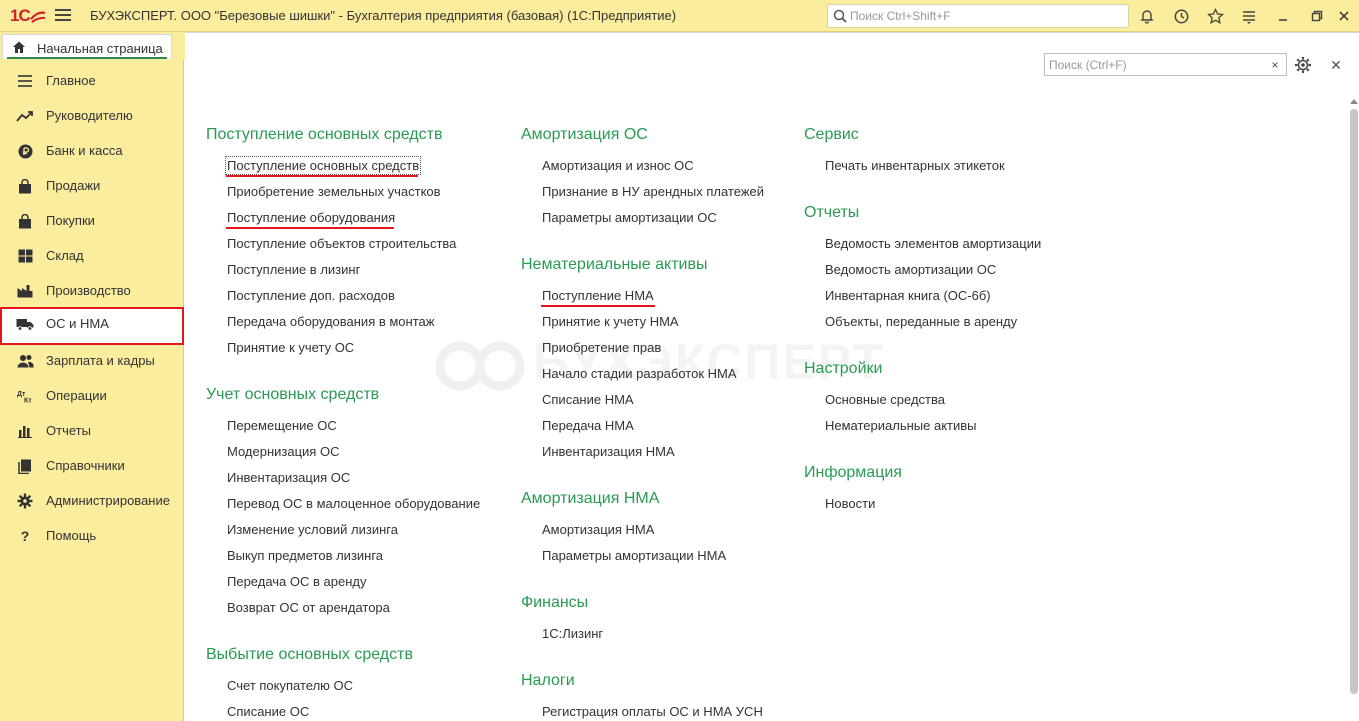  Describe the element at coordinates (92, 186) in the screenshot. I see `sidebar-item-sales: Продажи` at that location.